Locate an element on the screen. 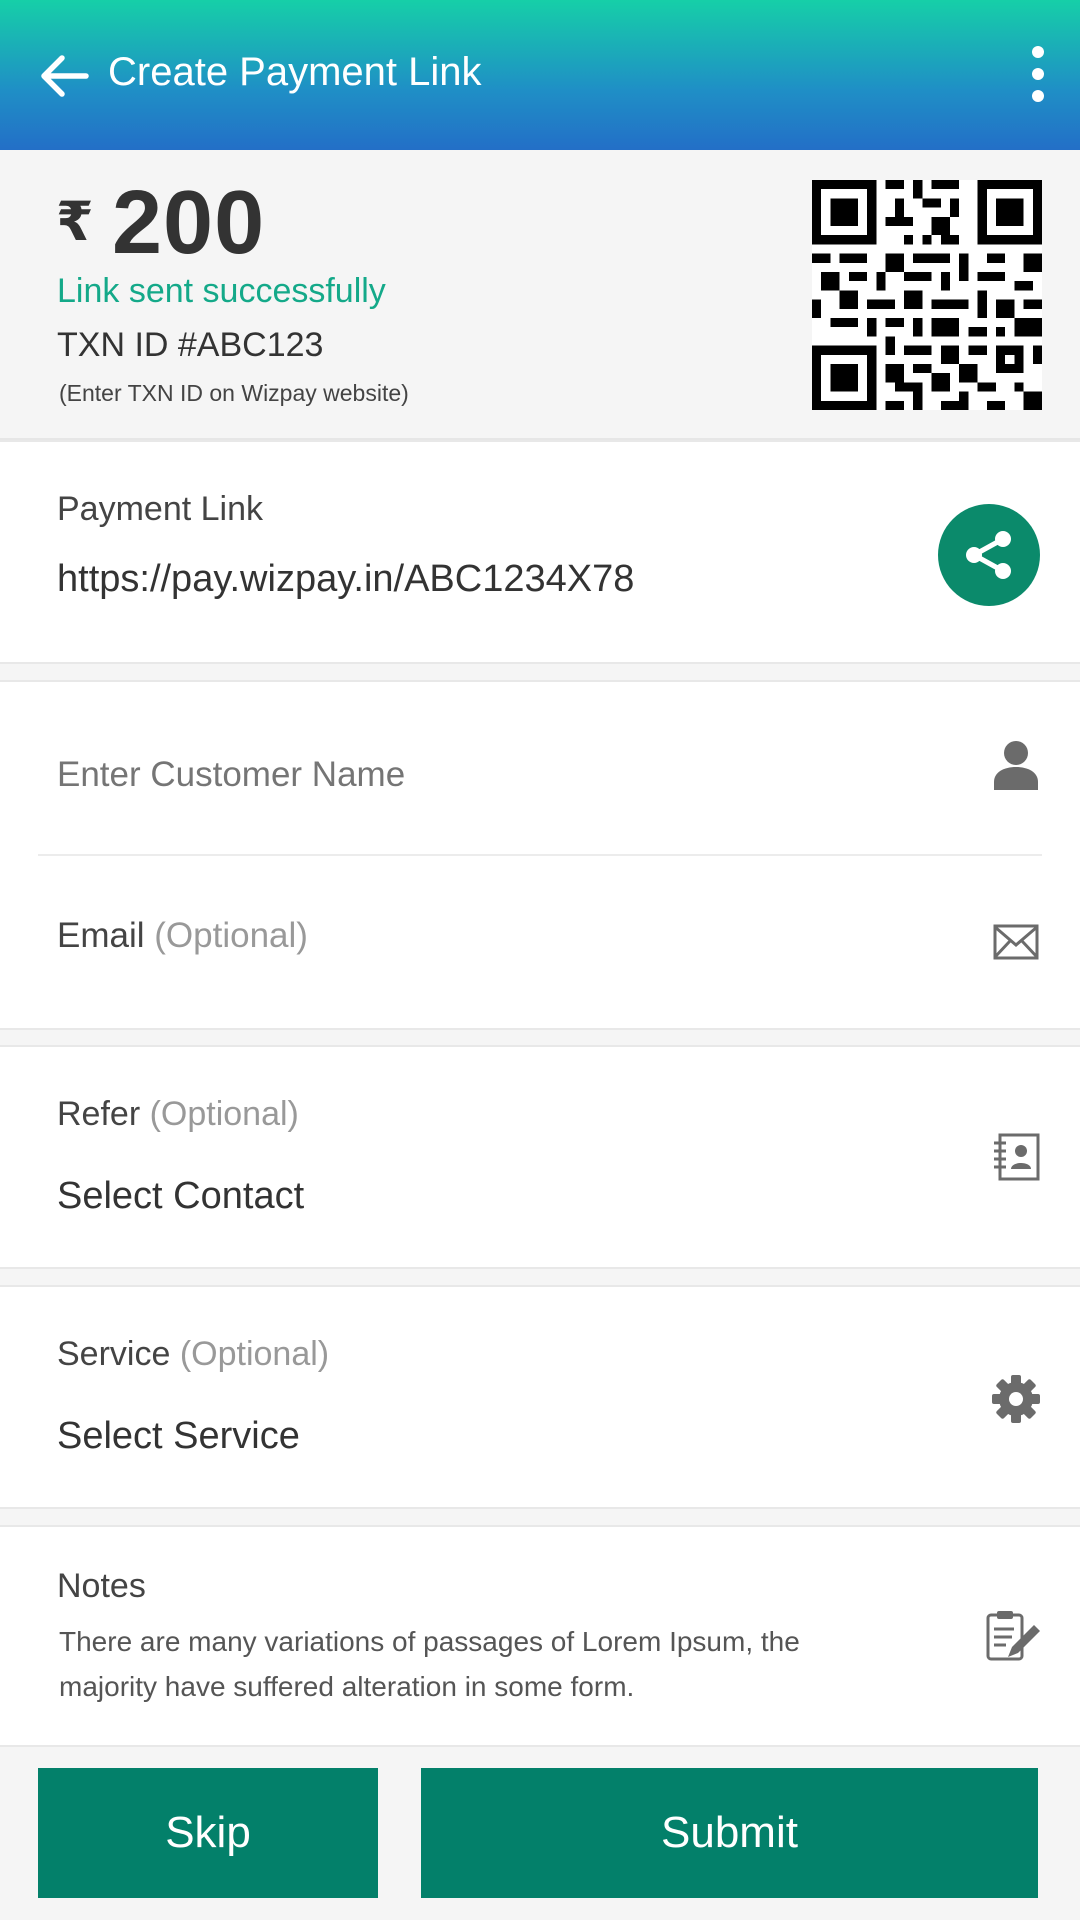 The image size is (1080, 1920). share-icon is located at coordinates (988, 555).